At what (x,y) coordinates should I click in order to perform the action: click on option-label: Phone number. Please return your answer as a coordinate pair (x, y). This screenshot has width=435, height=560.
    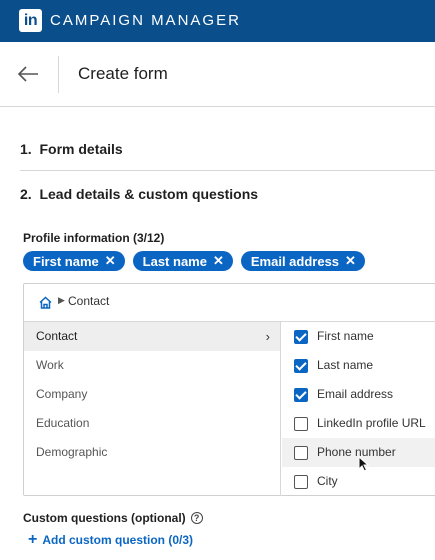
    Looking at the image, I should click on (356, 452).